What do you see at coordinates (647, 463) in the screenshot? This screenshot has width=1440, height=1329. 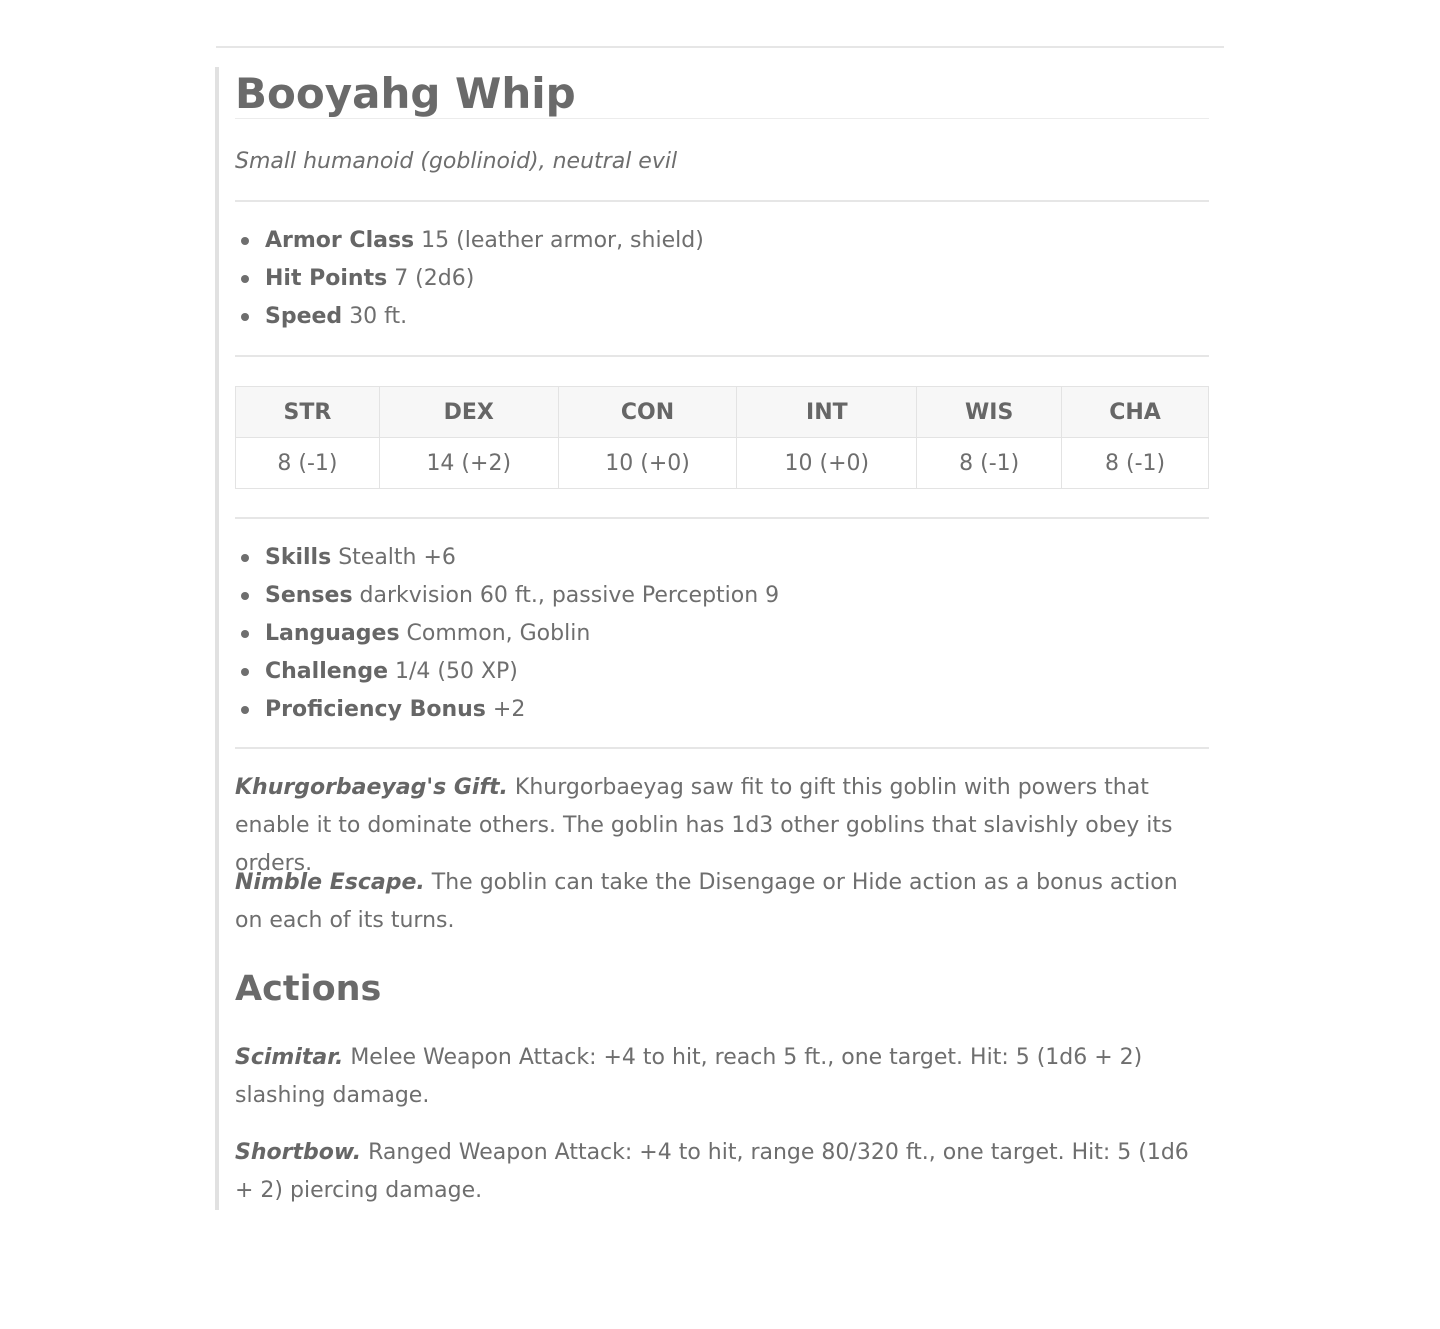 I see `ability-value-con: 10 (+0)` at bounding box center [647, 463].